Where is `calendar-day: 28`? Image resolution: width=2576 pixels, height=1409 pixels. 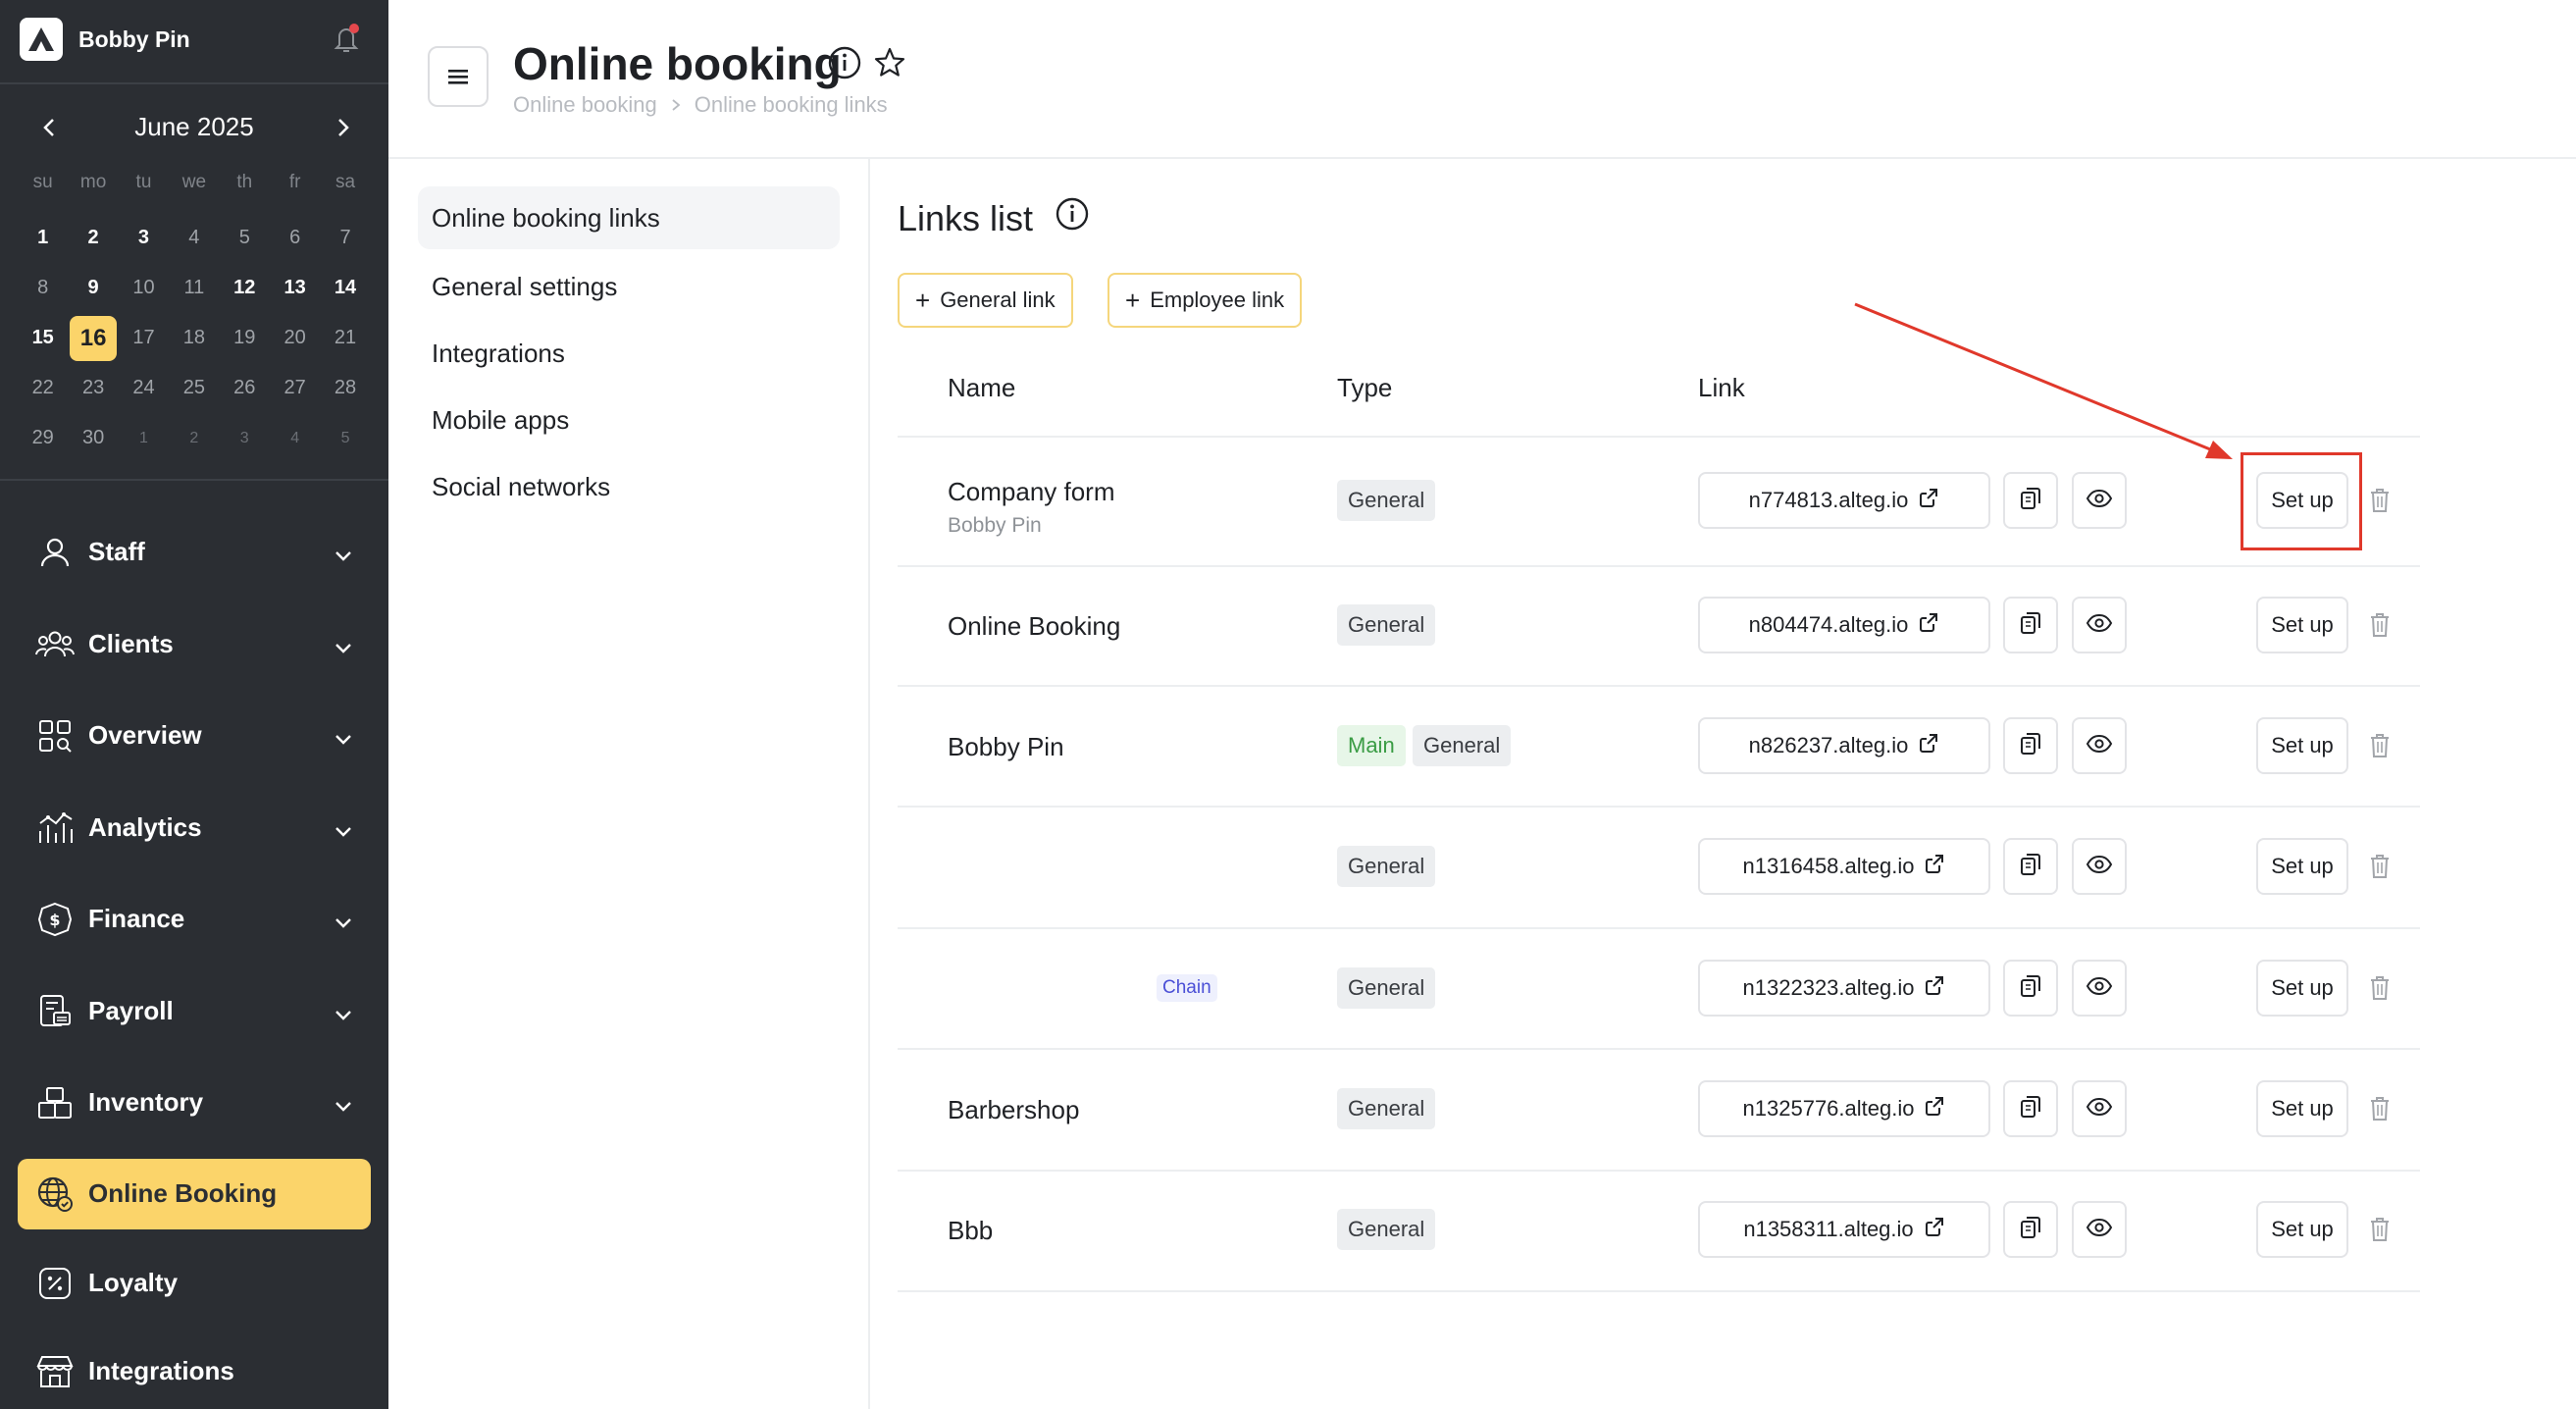 calendar-day: 28 is located at coordinates (345, 388).